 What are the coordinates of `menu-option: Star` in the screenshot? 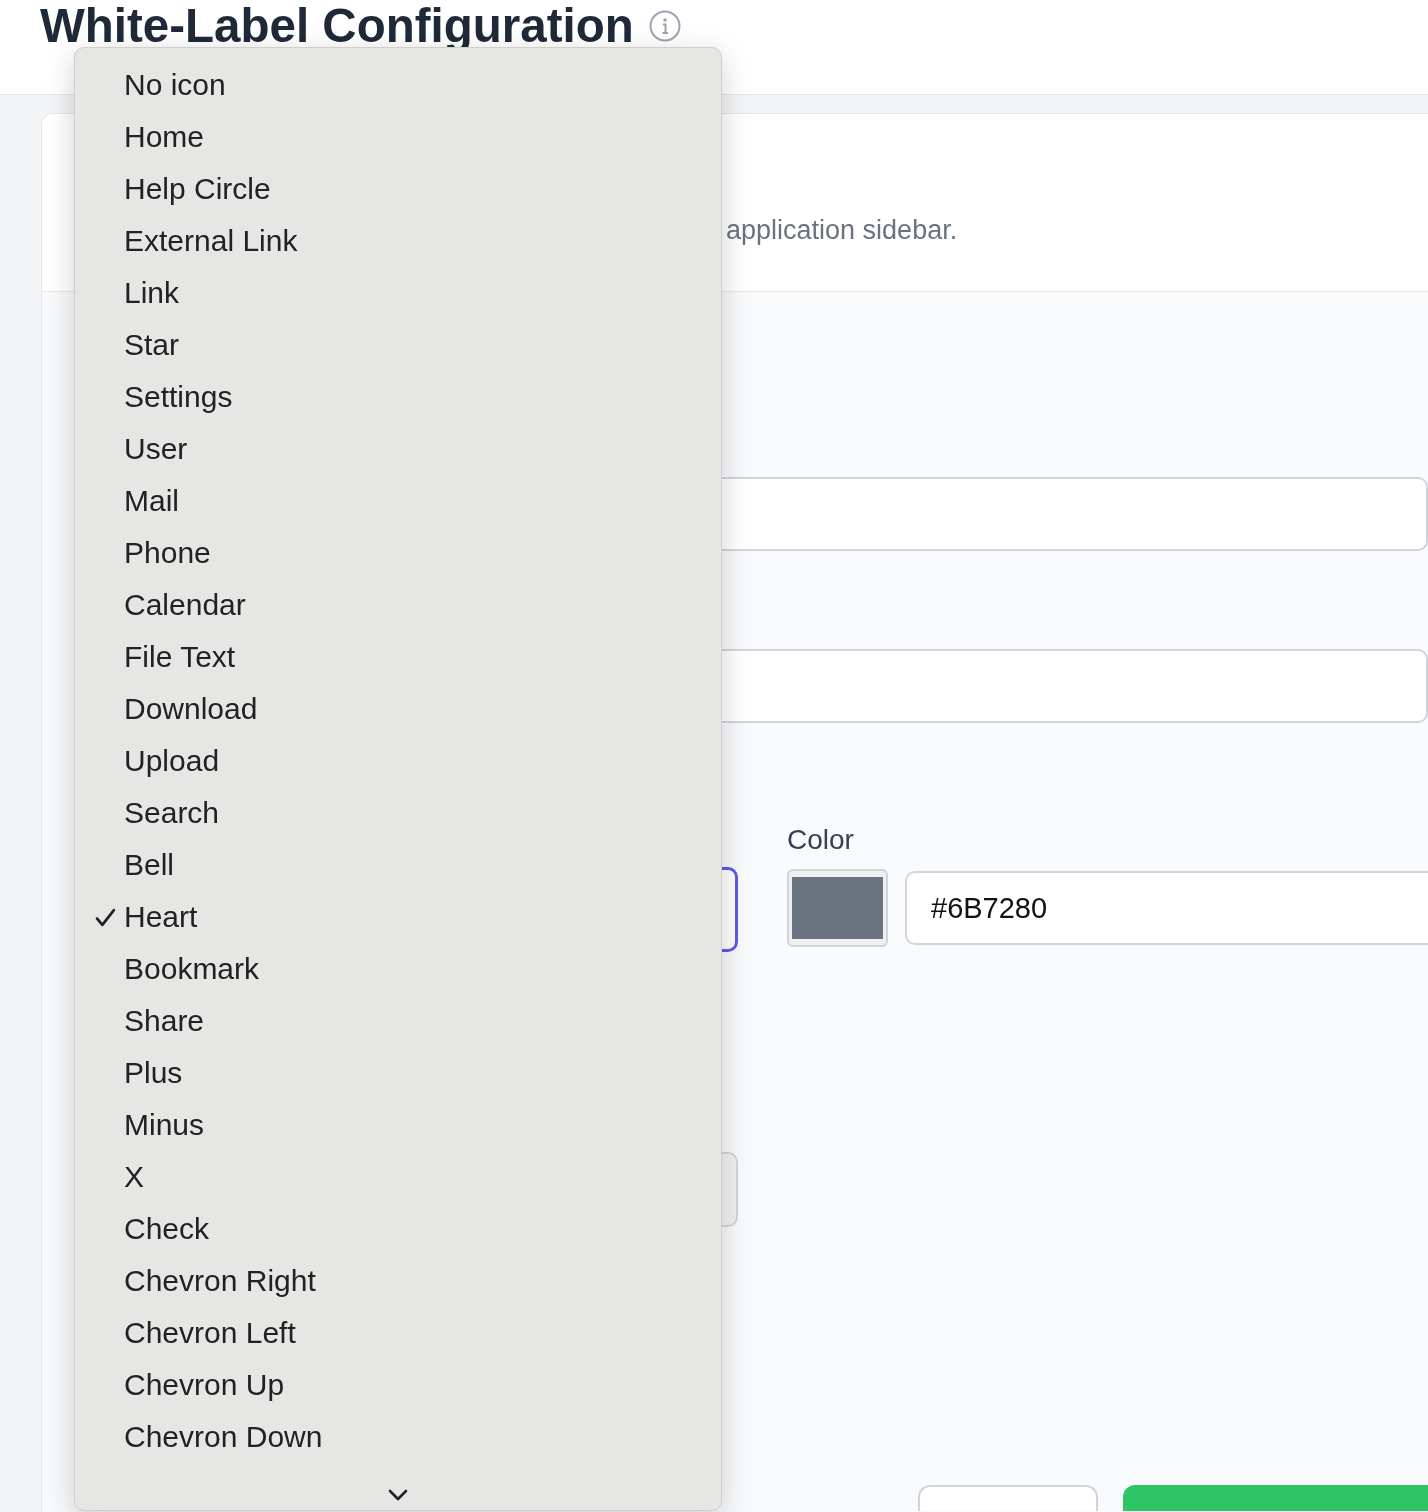 It's located at (398, 345).